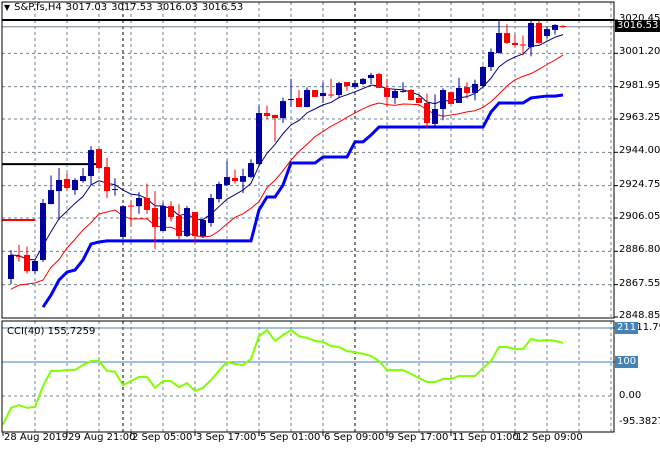 The image size is (660, 450). Describe the element at coordinates (418, 437) in the screenshot. I see `time-axis-label: 9 Sep 17:00` at that location.